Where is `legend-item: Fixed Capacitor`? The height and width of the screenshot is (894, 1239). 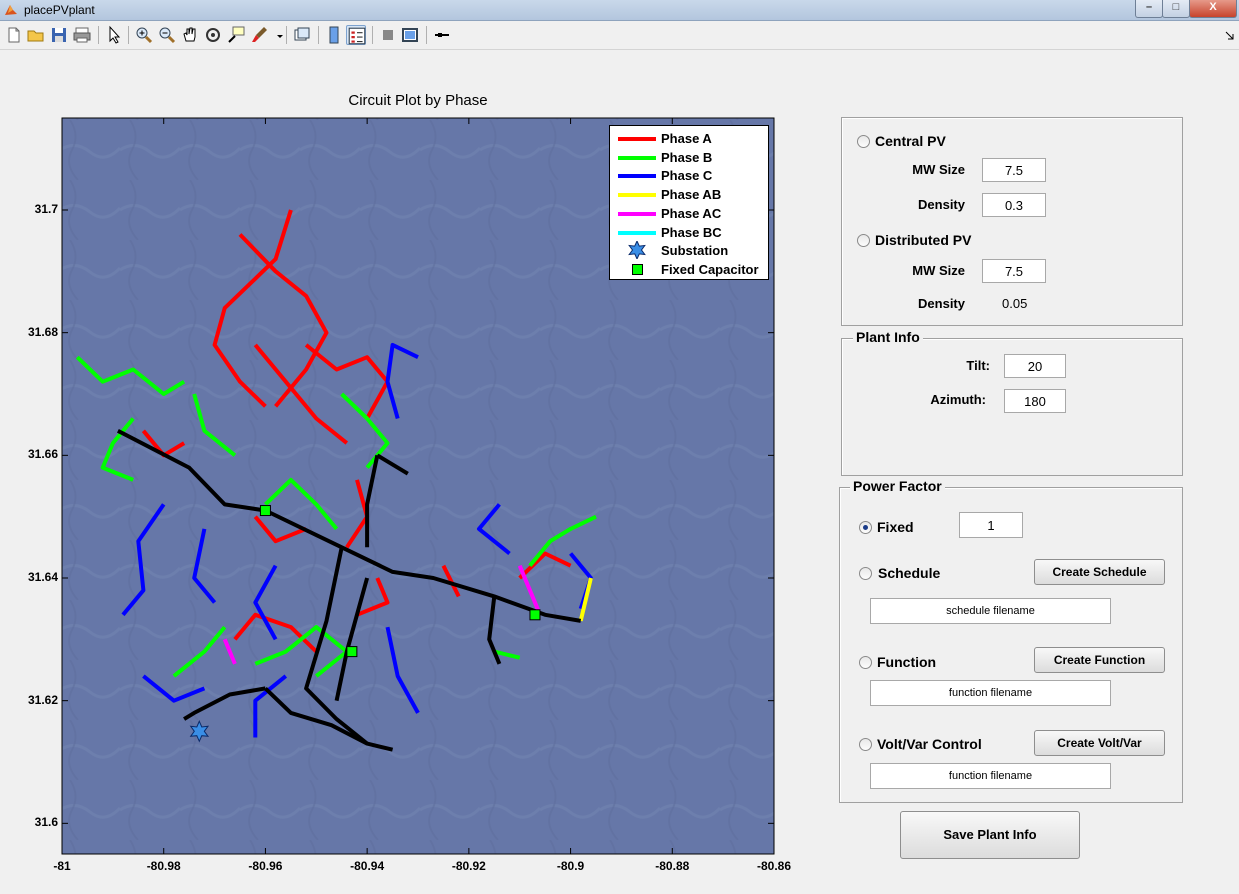 legend-item: Fixed Capacitor is located at coordinates (689, 269).